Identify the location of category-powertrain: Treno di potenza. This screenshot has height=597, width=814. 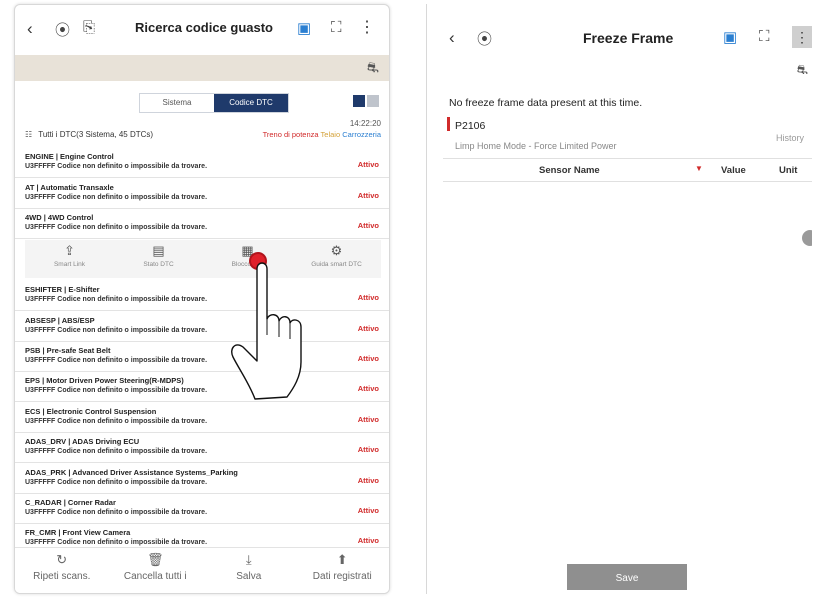
(291, 134).